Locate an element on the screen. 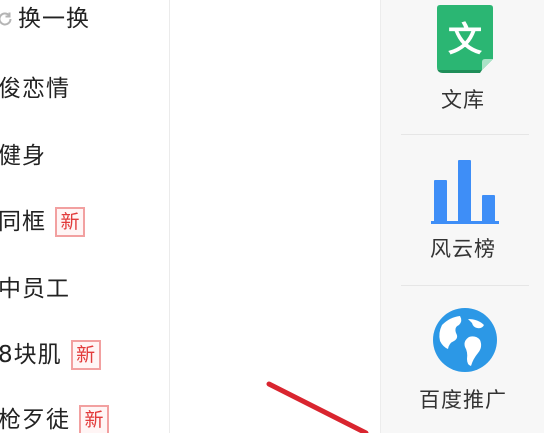 The height and width of the screenshot is (433, 544). bar-chart-icon is located at coordinates (465, 191).